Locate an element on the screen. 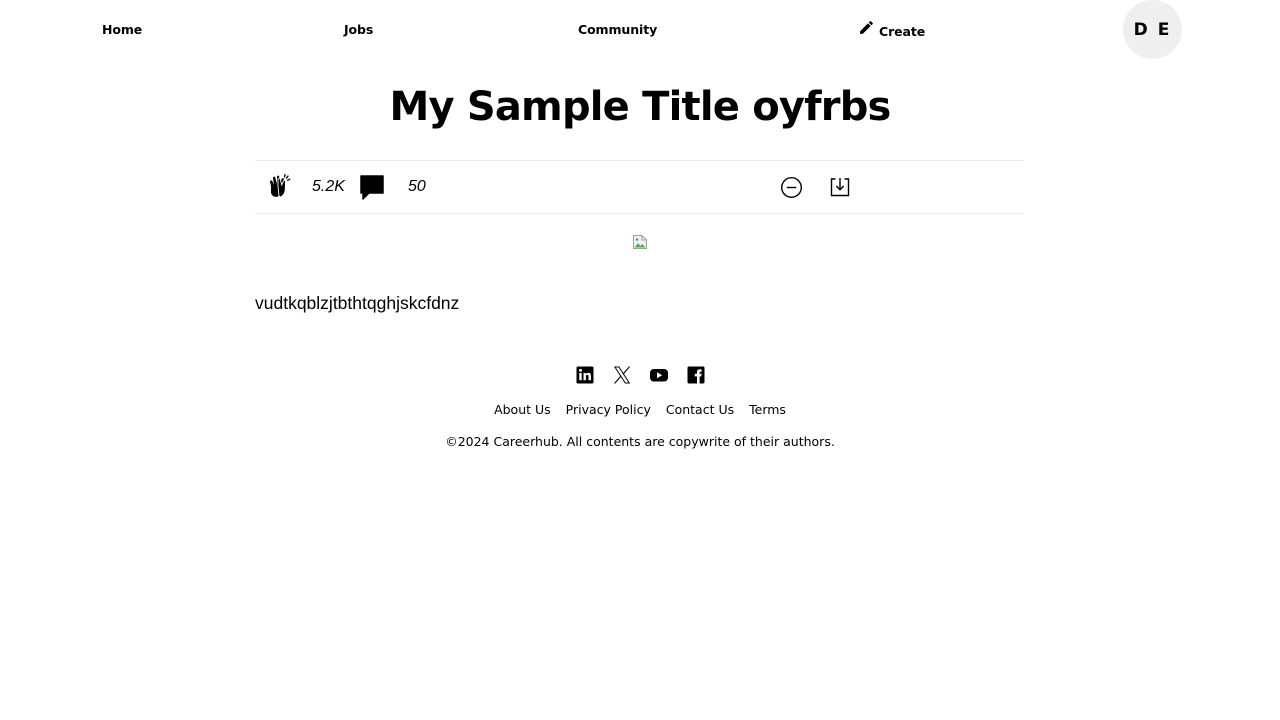 This screenshot has width=1280, height=720. comment-icon is located at coordinates (372, 187).